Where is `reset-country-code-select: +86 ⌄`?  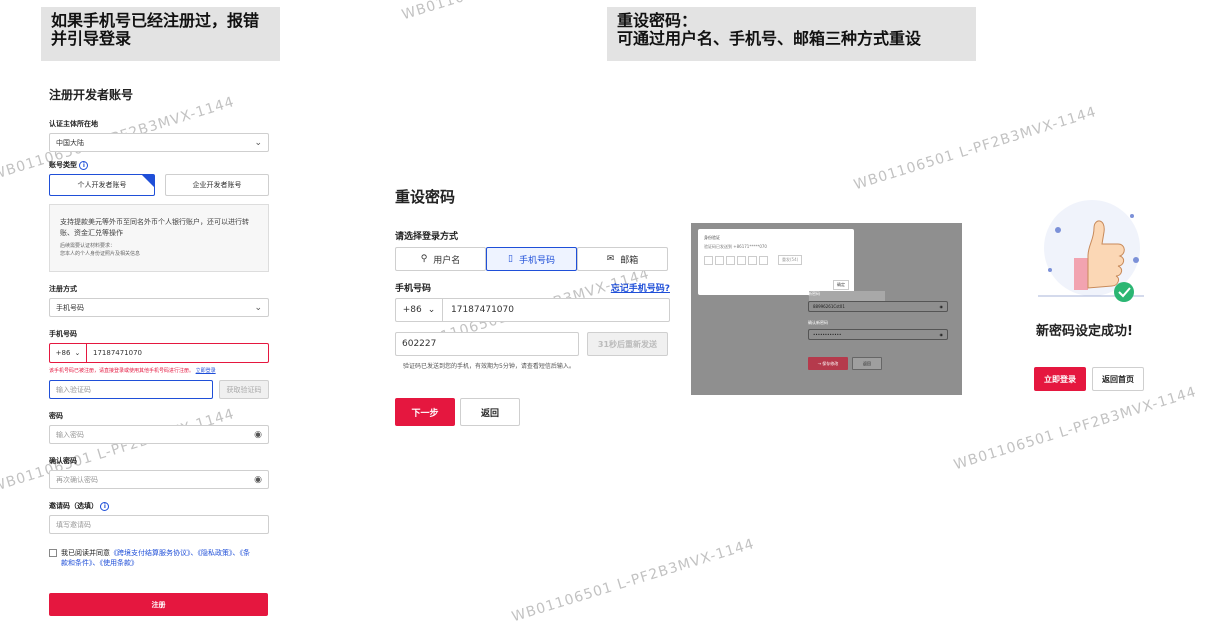
reset-country-code-select: +86 ⌄ is located at coordinates (419, 310).